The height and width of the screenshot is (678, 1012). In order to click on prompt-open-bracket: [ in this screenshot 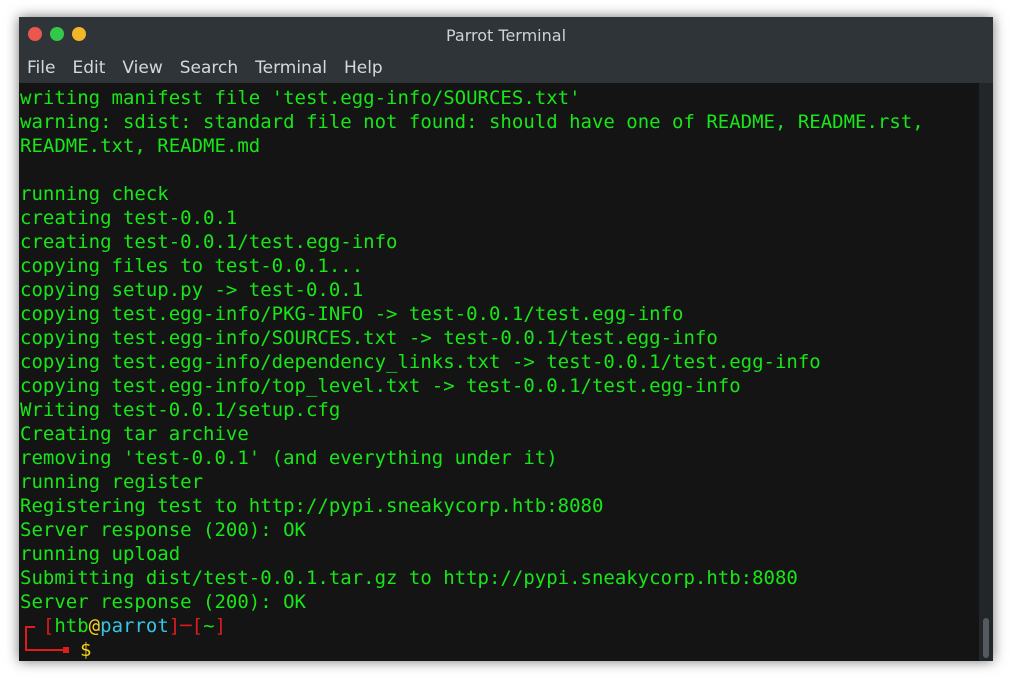, I will do `click(48, 626)`.